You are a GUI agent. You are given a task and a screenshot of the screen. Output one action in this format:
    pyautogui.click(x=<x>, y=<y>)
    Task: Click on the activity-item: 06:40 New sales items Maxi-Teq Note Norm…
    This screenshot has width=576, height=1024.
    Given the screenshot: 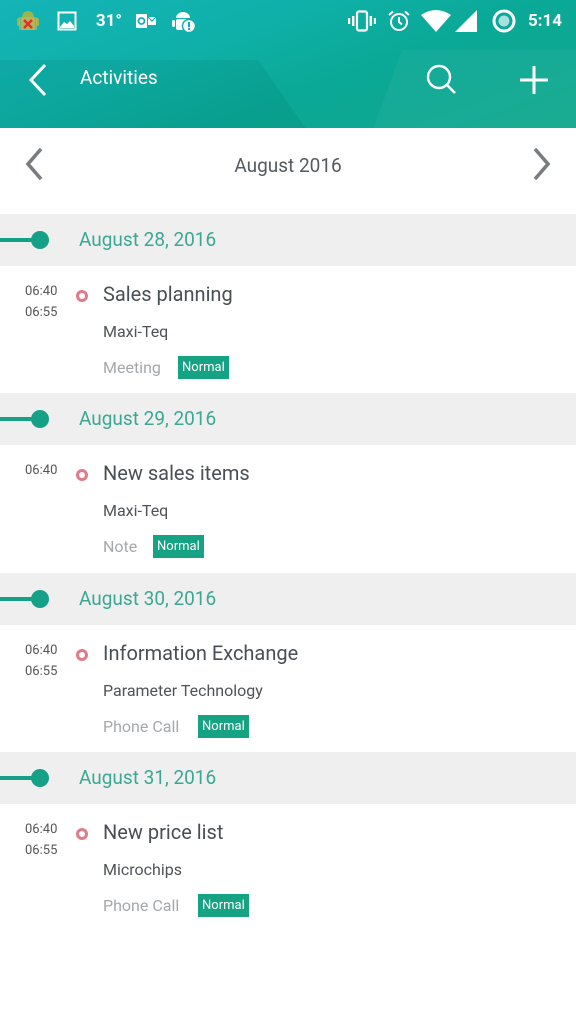 What is the action you would take?
    pyautogui.click(x=288, y=508)
    